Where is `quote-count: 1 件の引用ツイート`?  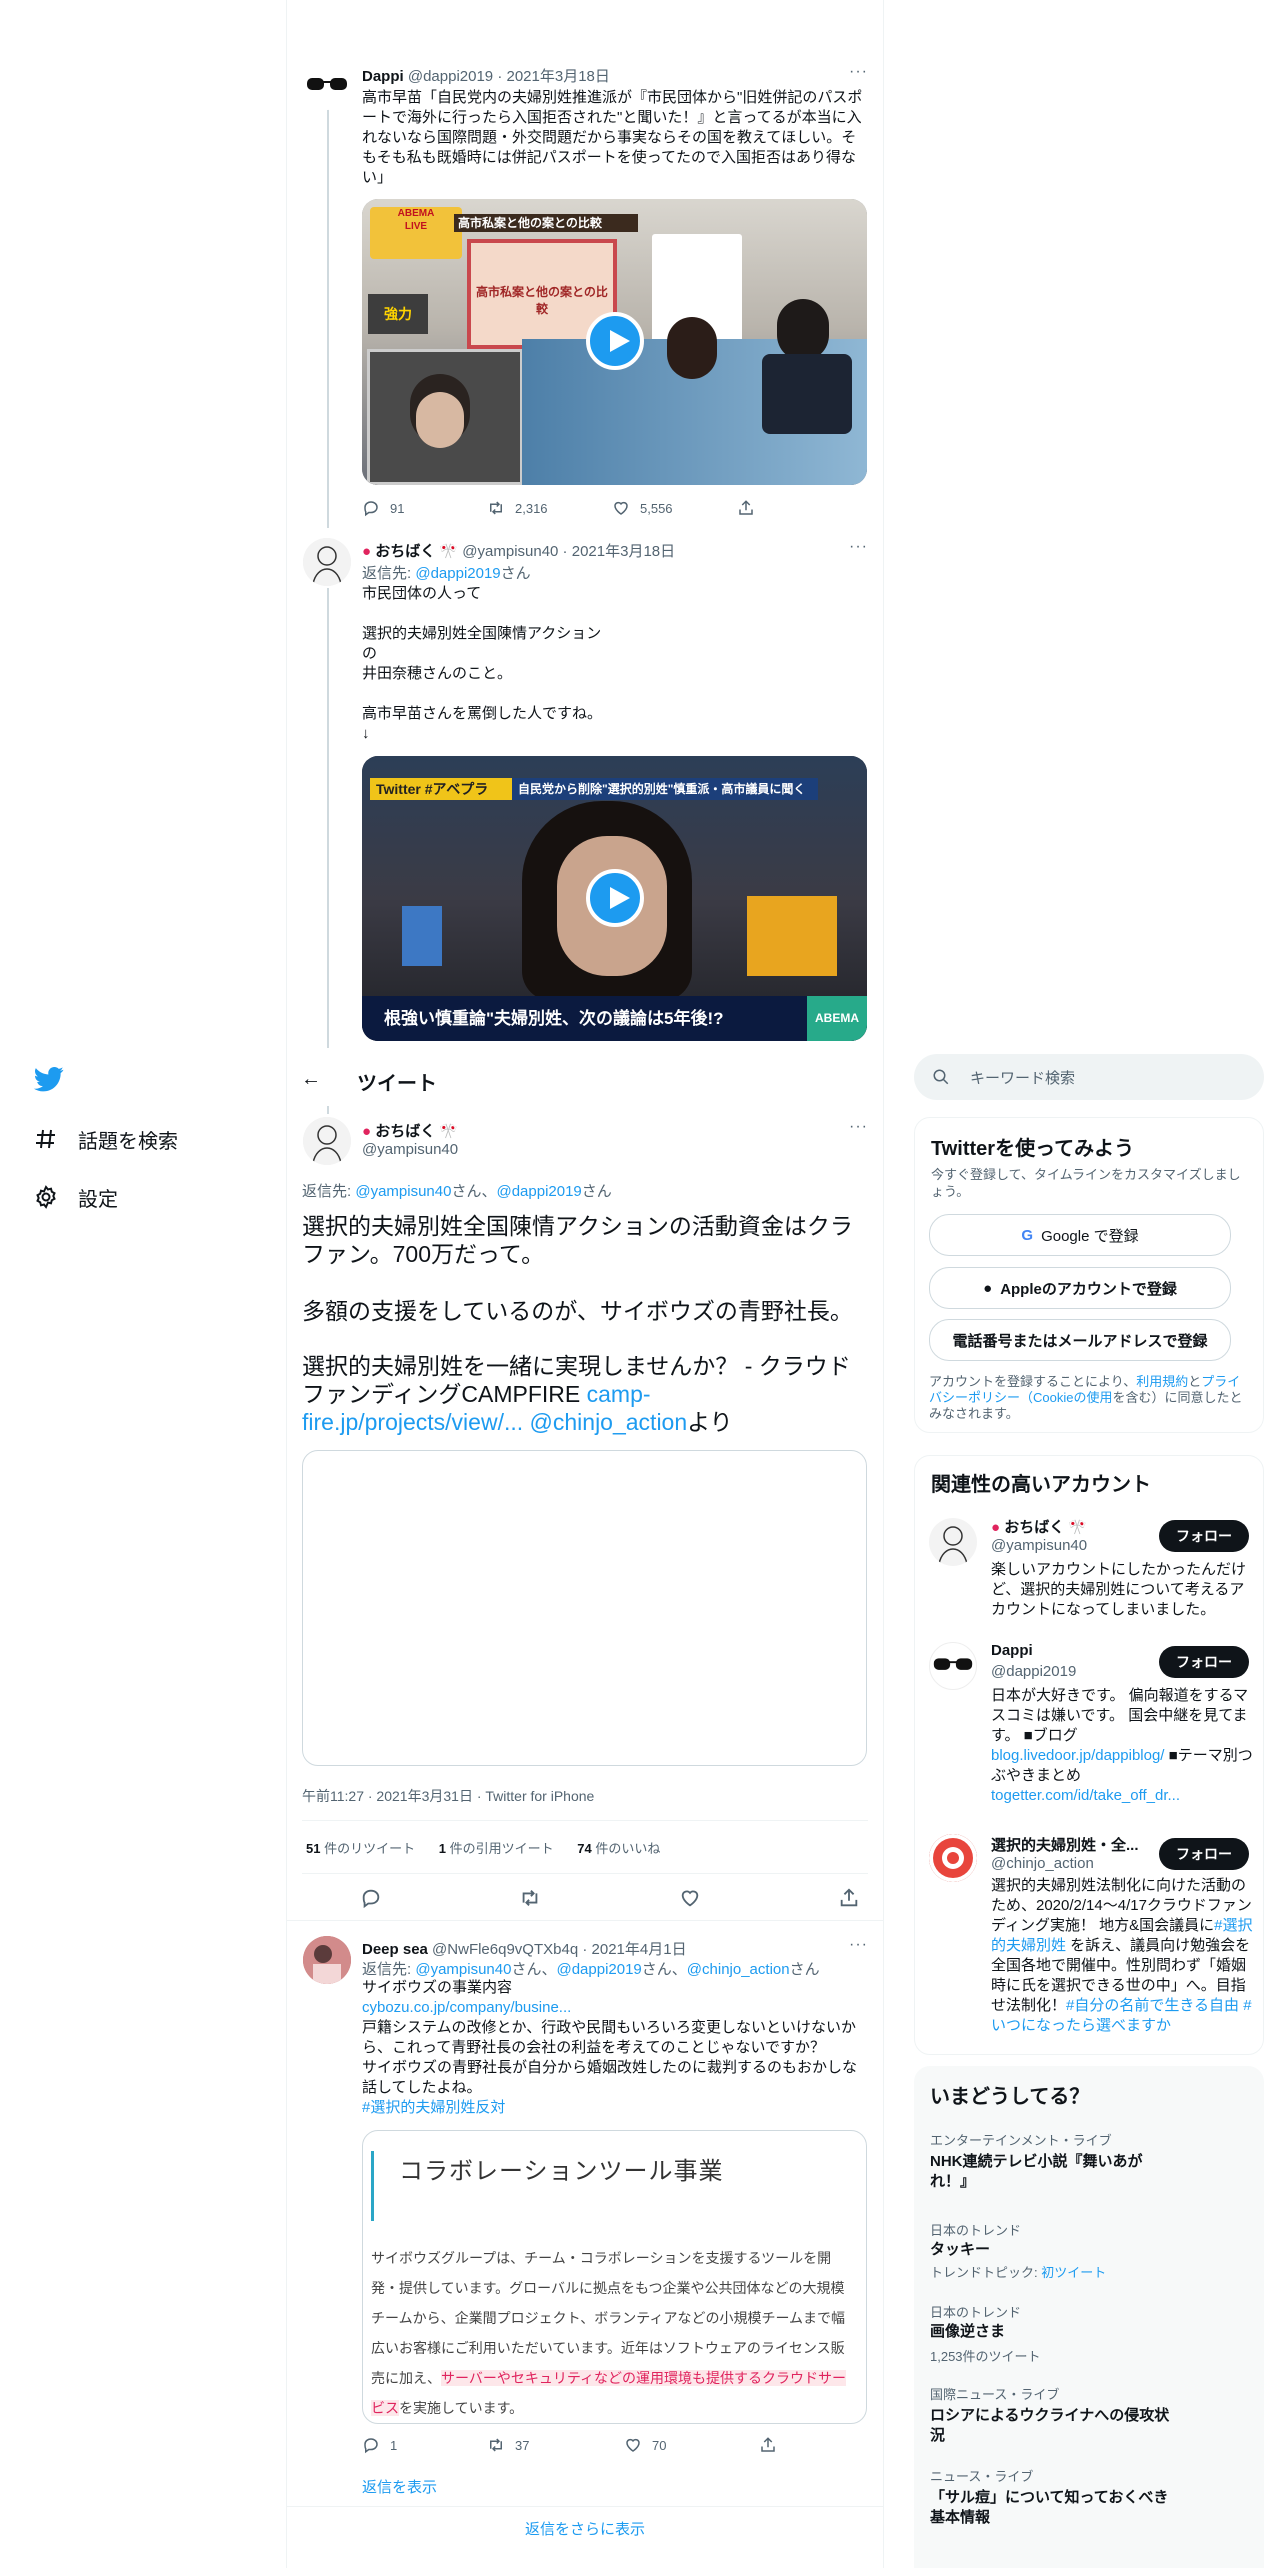
quote-count: 1 件の引用ツイート is located at coordinates (496, 1848).